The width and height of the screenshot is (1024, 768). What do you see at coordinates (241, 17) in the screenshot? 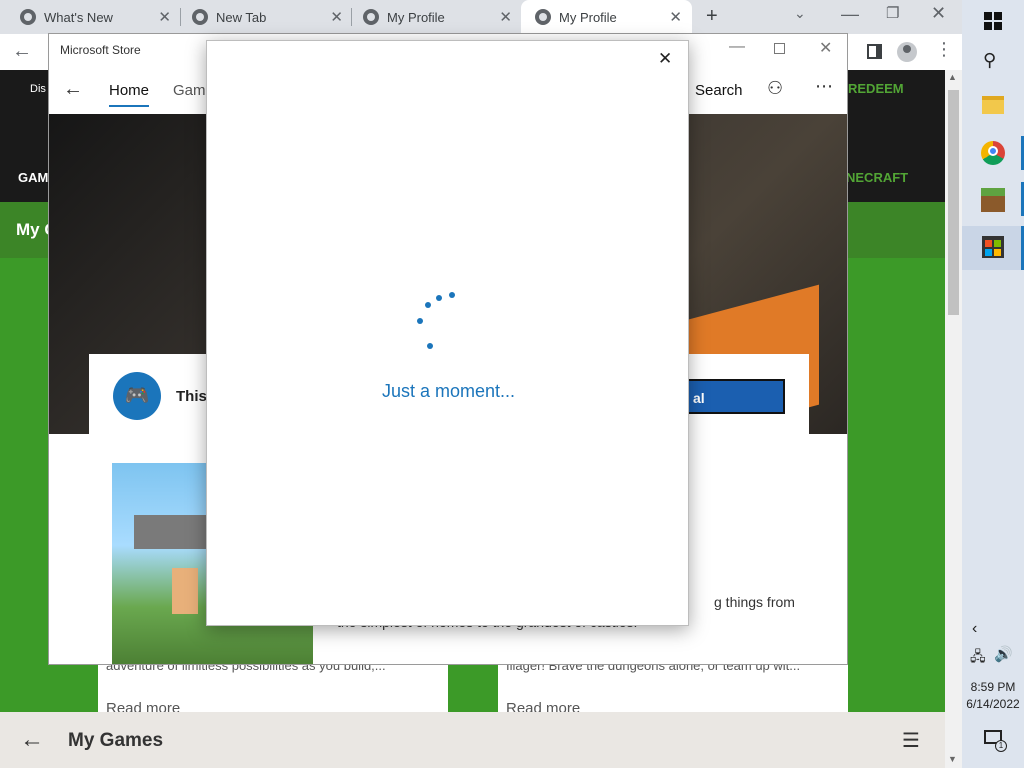
I see `tab-label: New Tab` at bounding box center [241, 17].